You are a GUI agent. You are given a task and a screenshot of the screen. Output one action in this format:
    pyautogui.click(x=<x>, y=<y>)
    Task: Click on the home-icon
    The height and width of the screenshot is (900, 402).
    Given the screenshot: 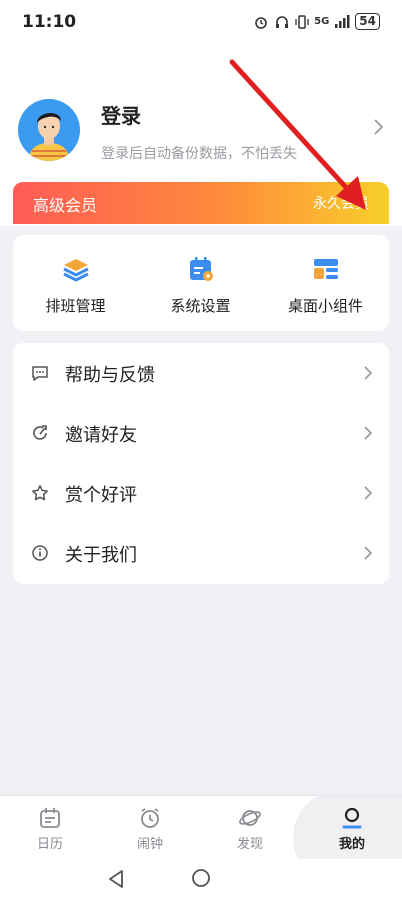 What is the action you would take?
    pyautogui.click(x=201, y=878)
    